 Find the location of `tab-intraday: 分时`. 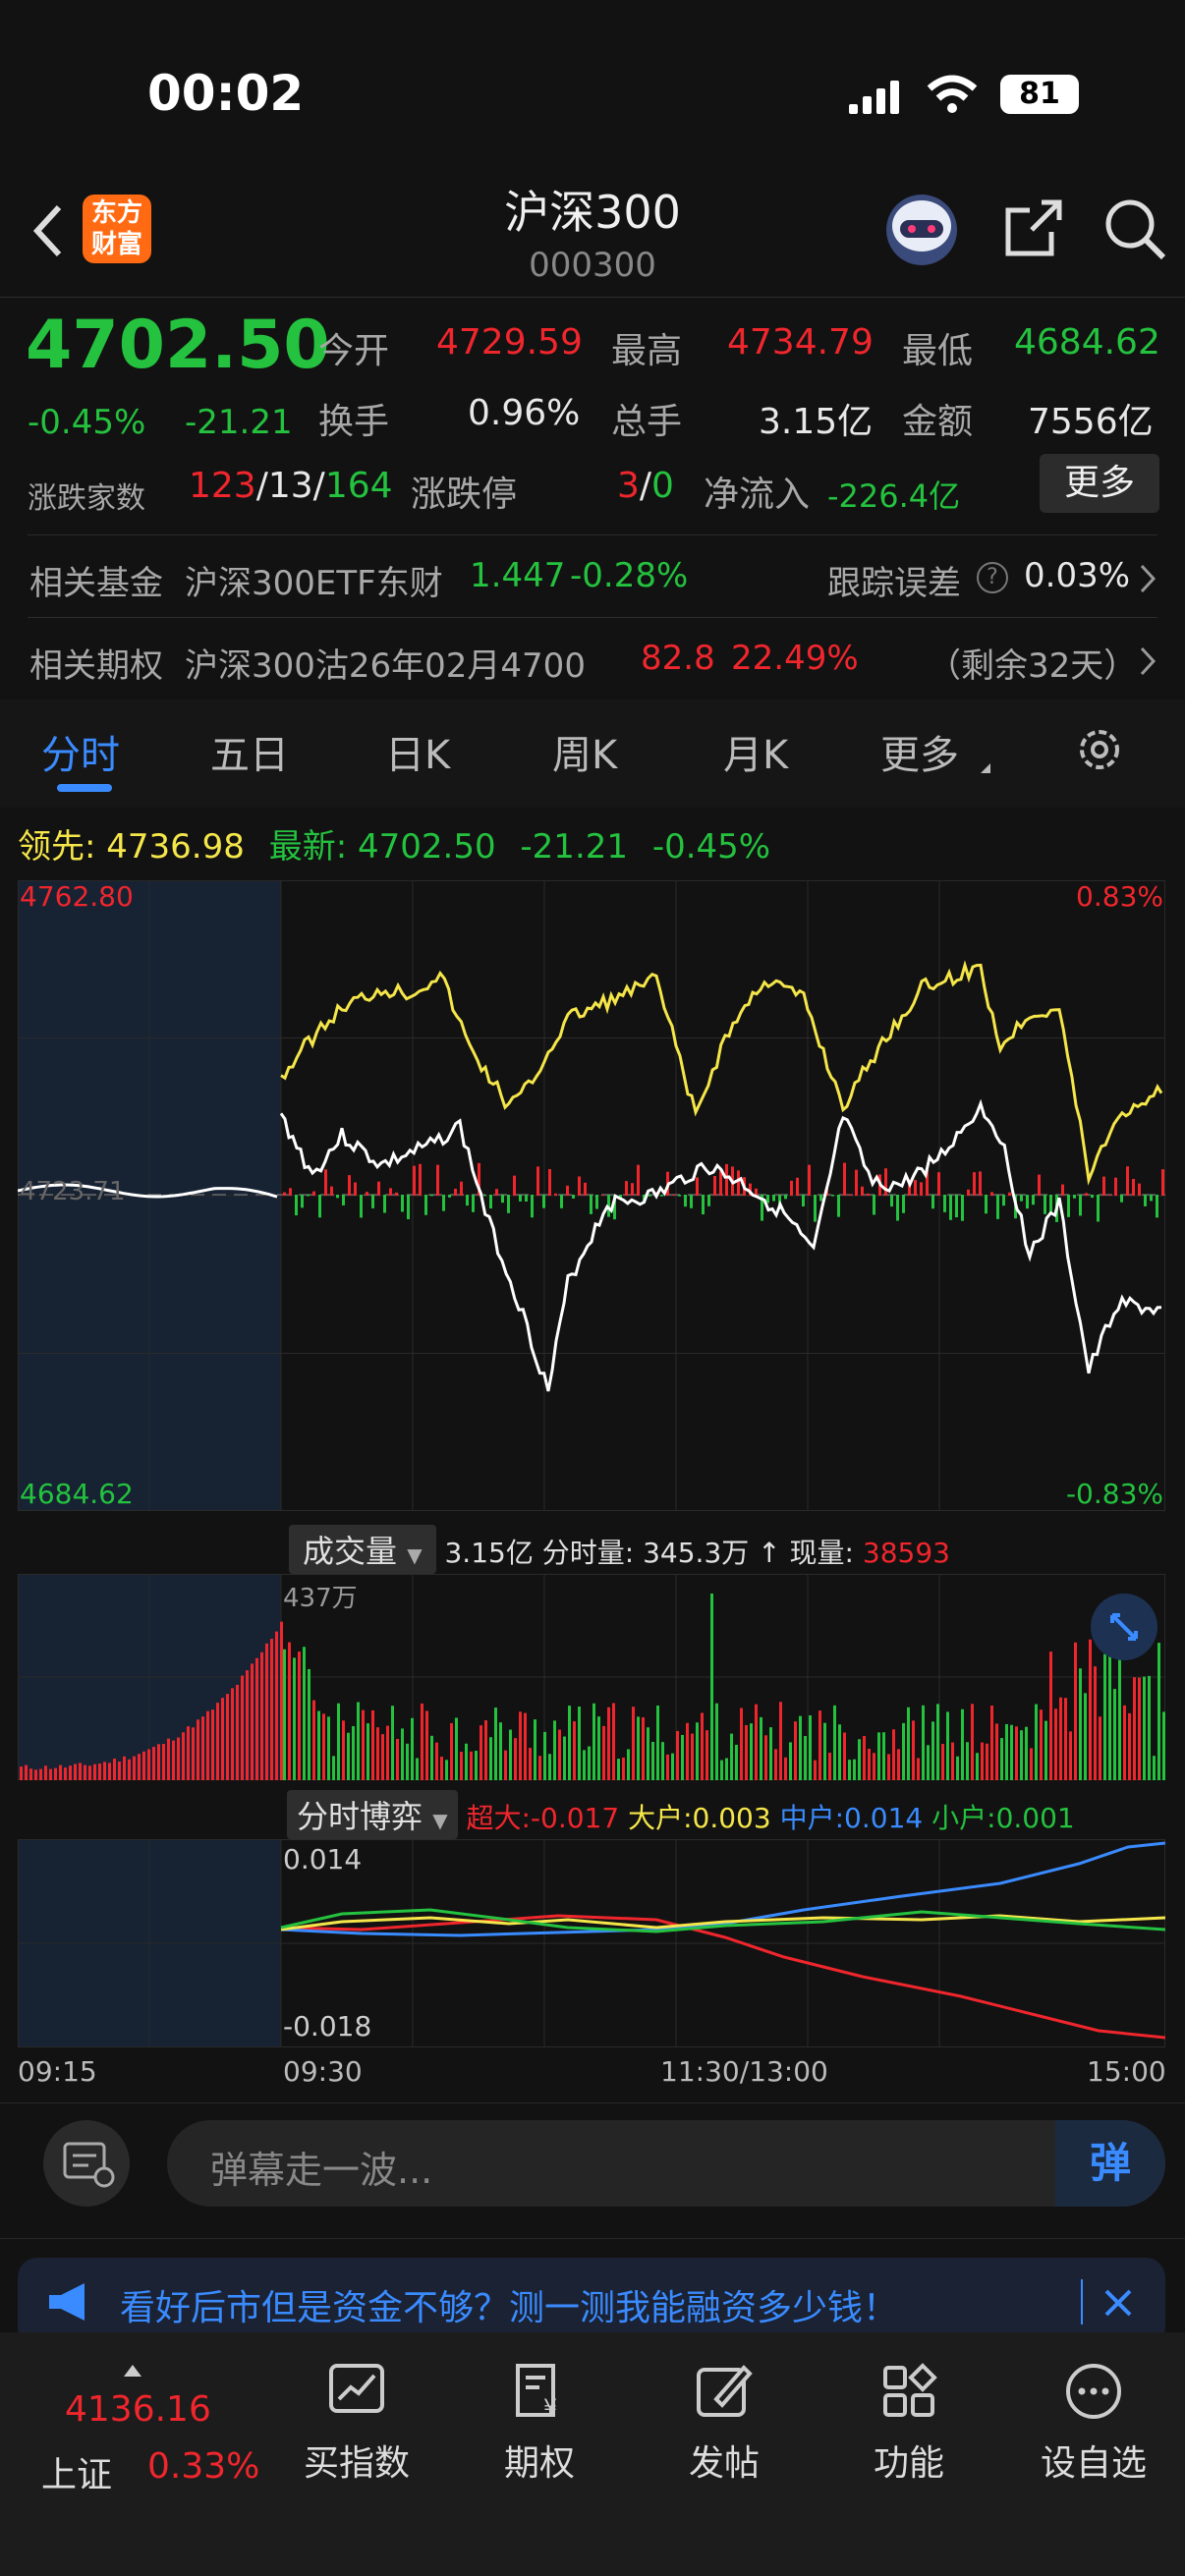

tab-intraday: 分时 is located at coordinates (81, 751).